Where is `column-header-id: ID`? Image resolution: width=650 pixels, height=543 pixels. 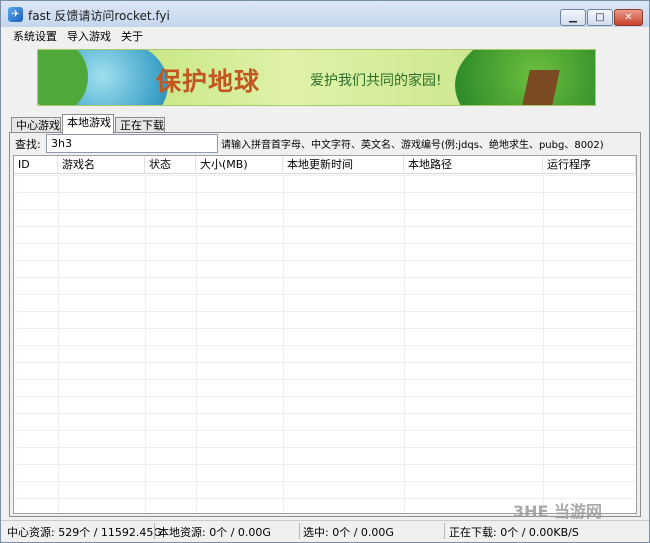
column-header-id: ID is located at coordinates (36, 165).